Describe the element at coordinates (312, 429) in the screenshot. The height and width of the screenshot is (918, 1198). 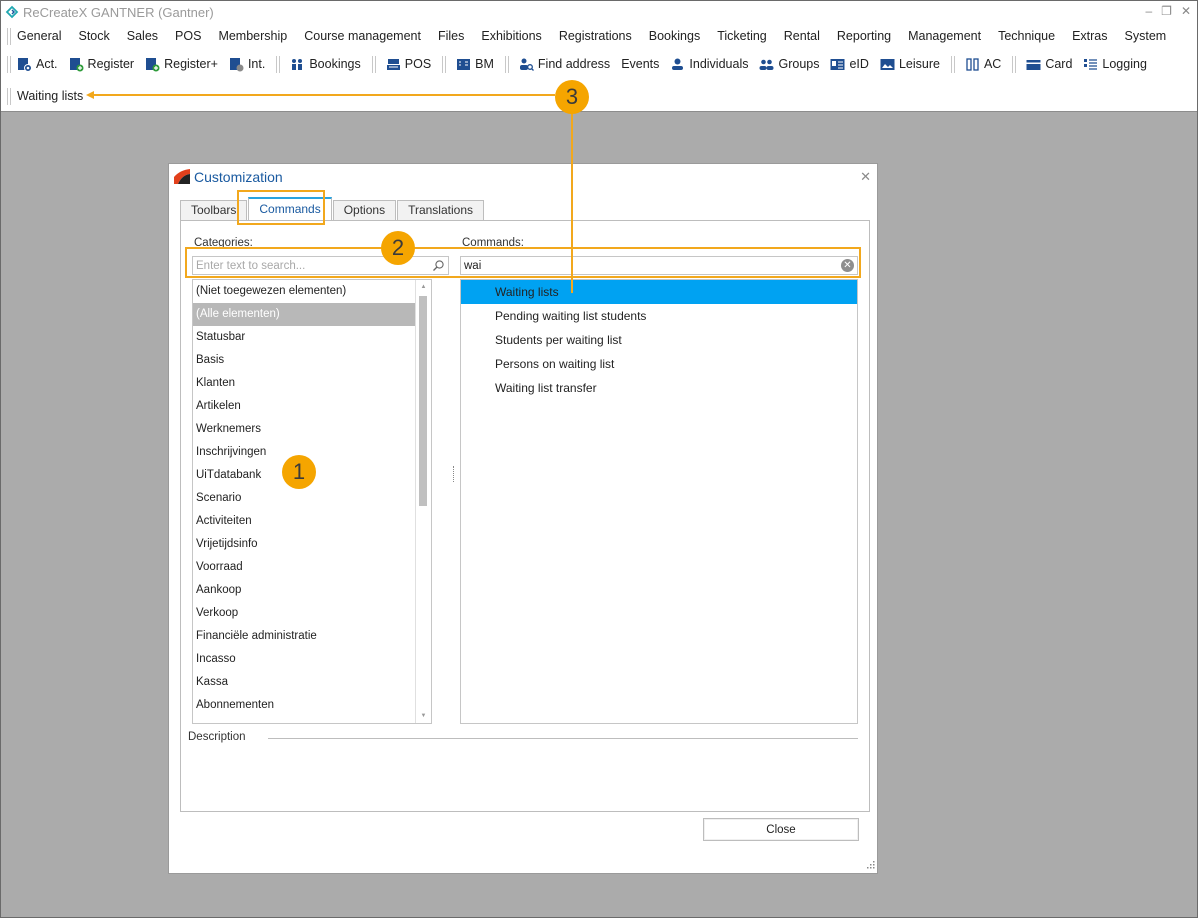
I see `category-item: Werknemers` at that location.